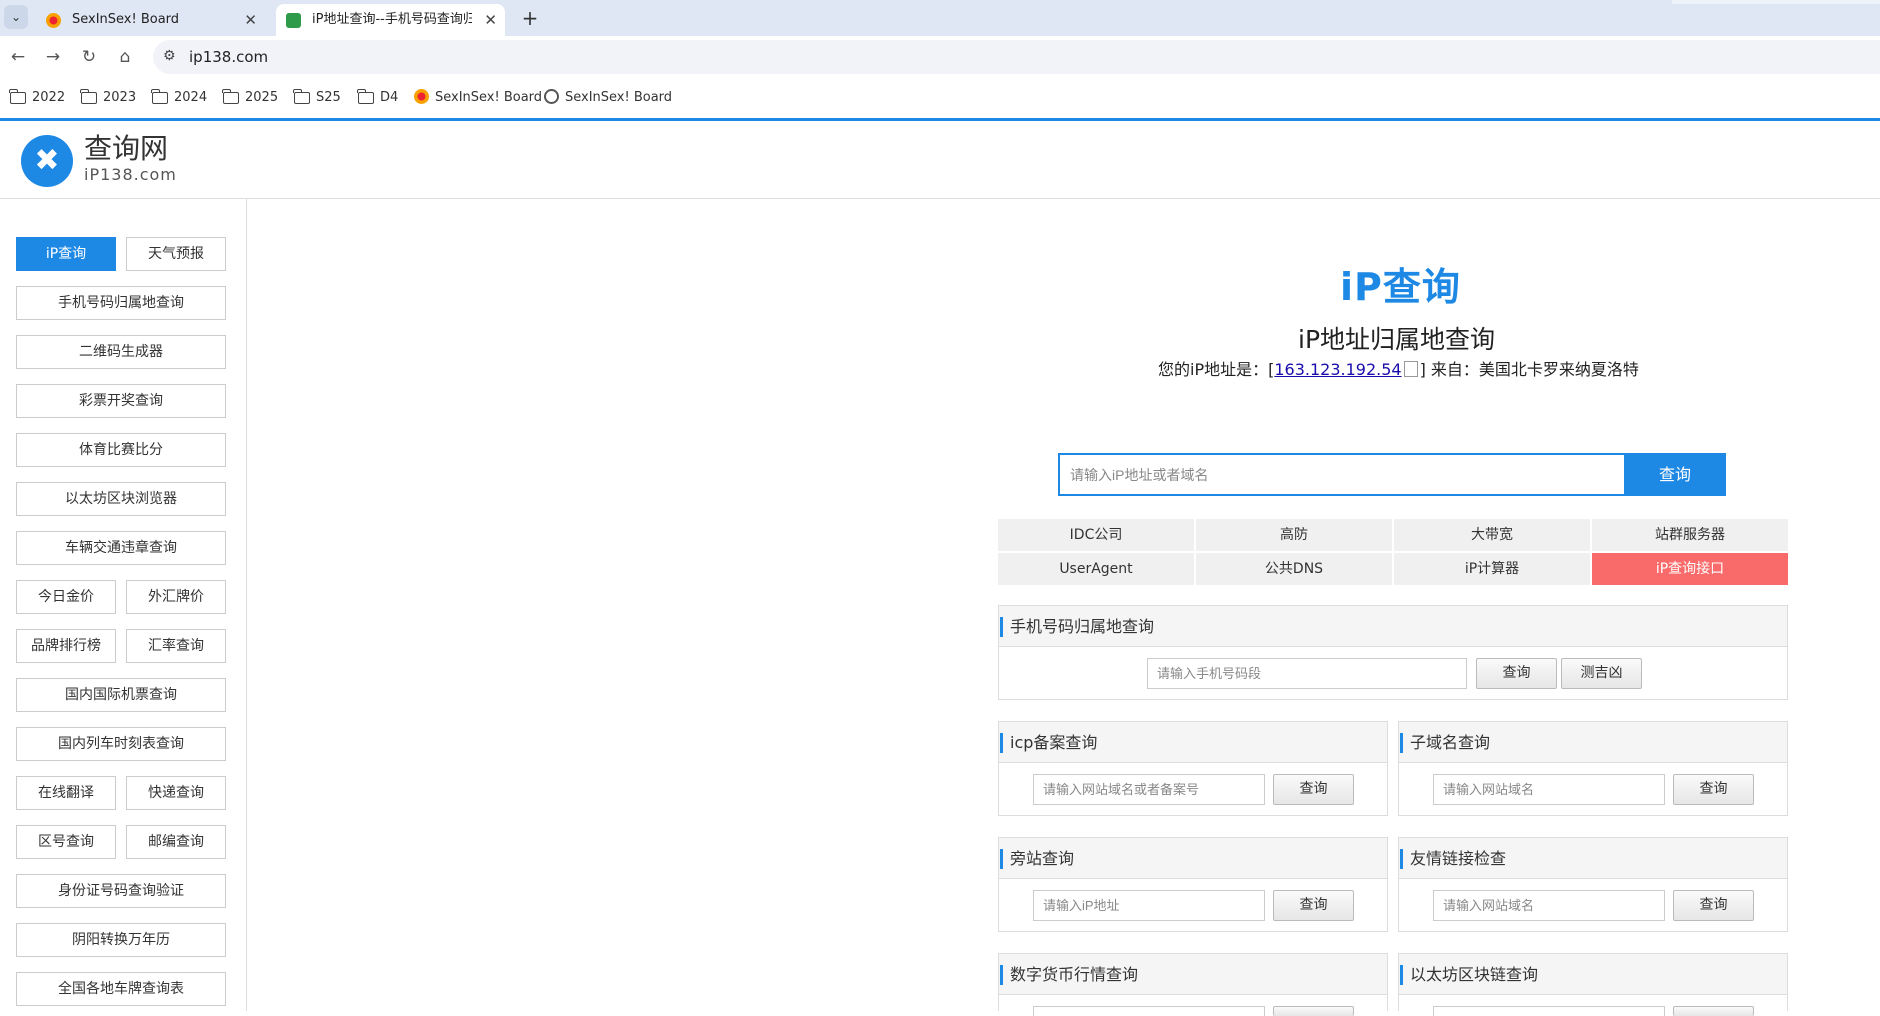 Image resolution: width=1880 pixels, height=1016 pixels. I want to click on new-tab-plus-icon: +, so click(530, 18).